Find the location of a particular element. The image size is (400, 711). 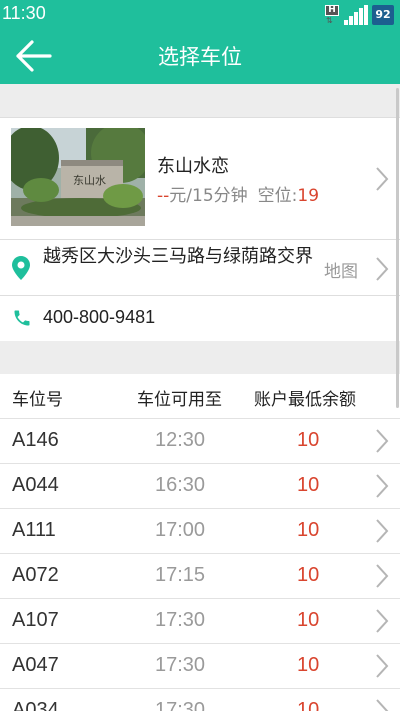

phone-icon is located at coordinates (22, 318).